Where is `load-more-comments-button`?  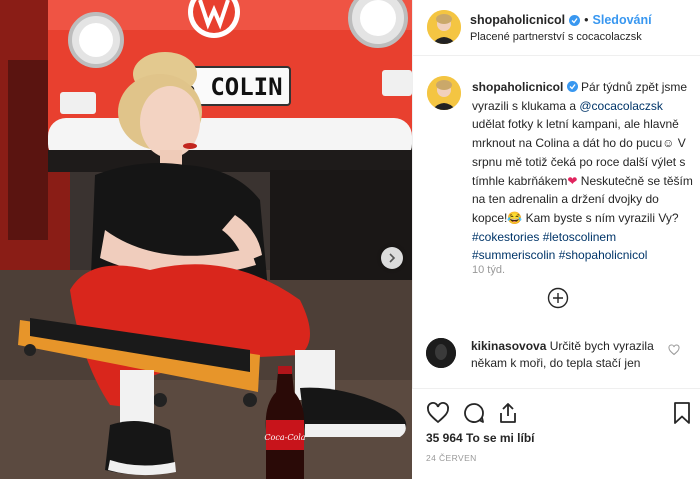 load-more-comments-button is located at coordinates (558, 298).